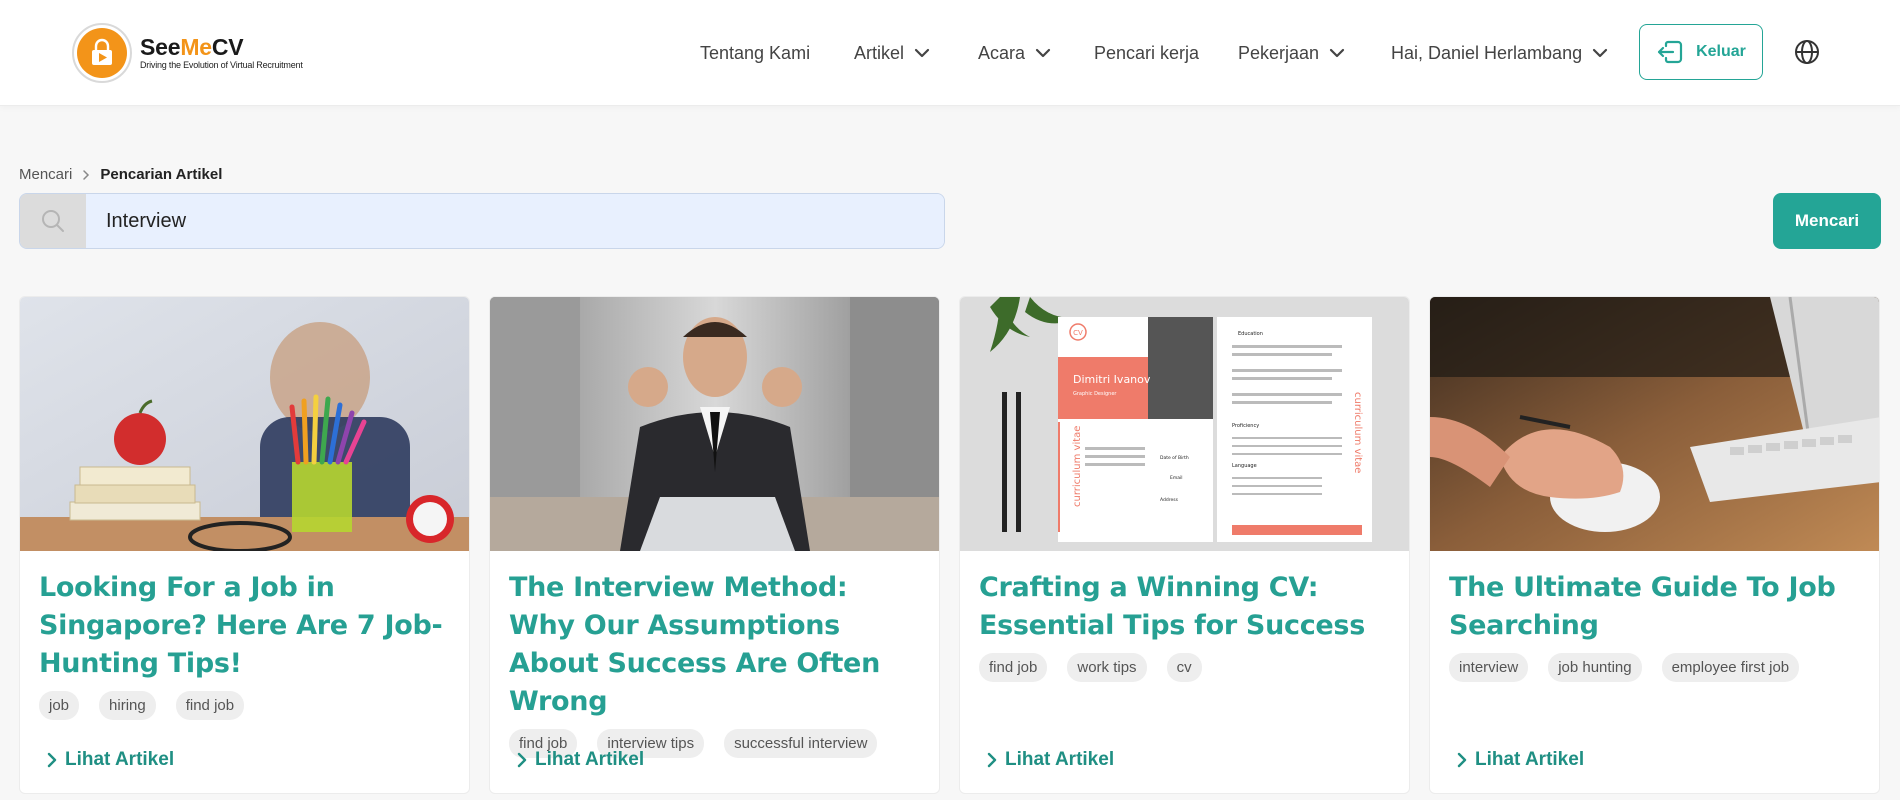  I want to click on logout-button: Keluar, so click(1701, 52).